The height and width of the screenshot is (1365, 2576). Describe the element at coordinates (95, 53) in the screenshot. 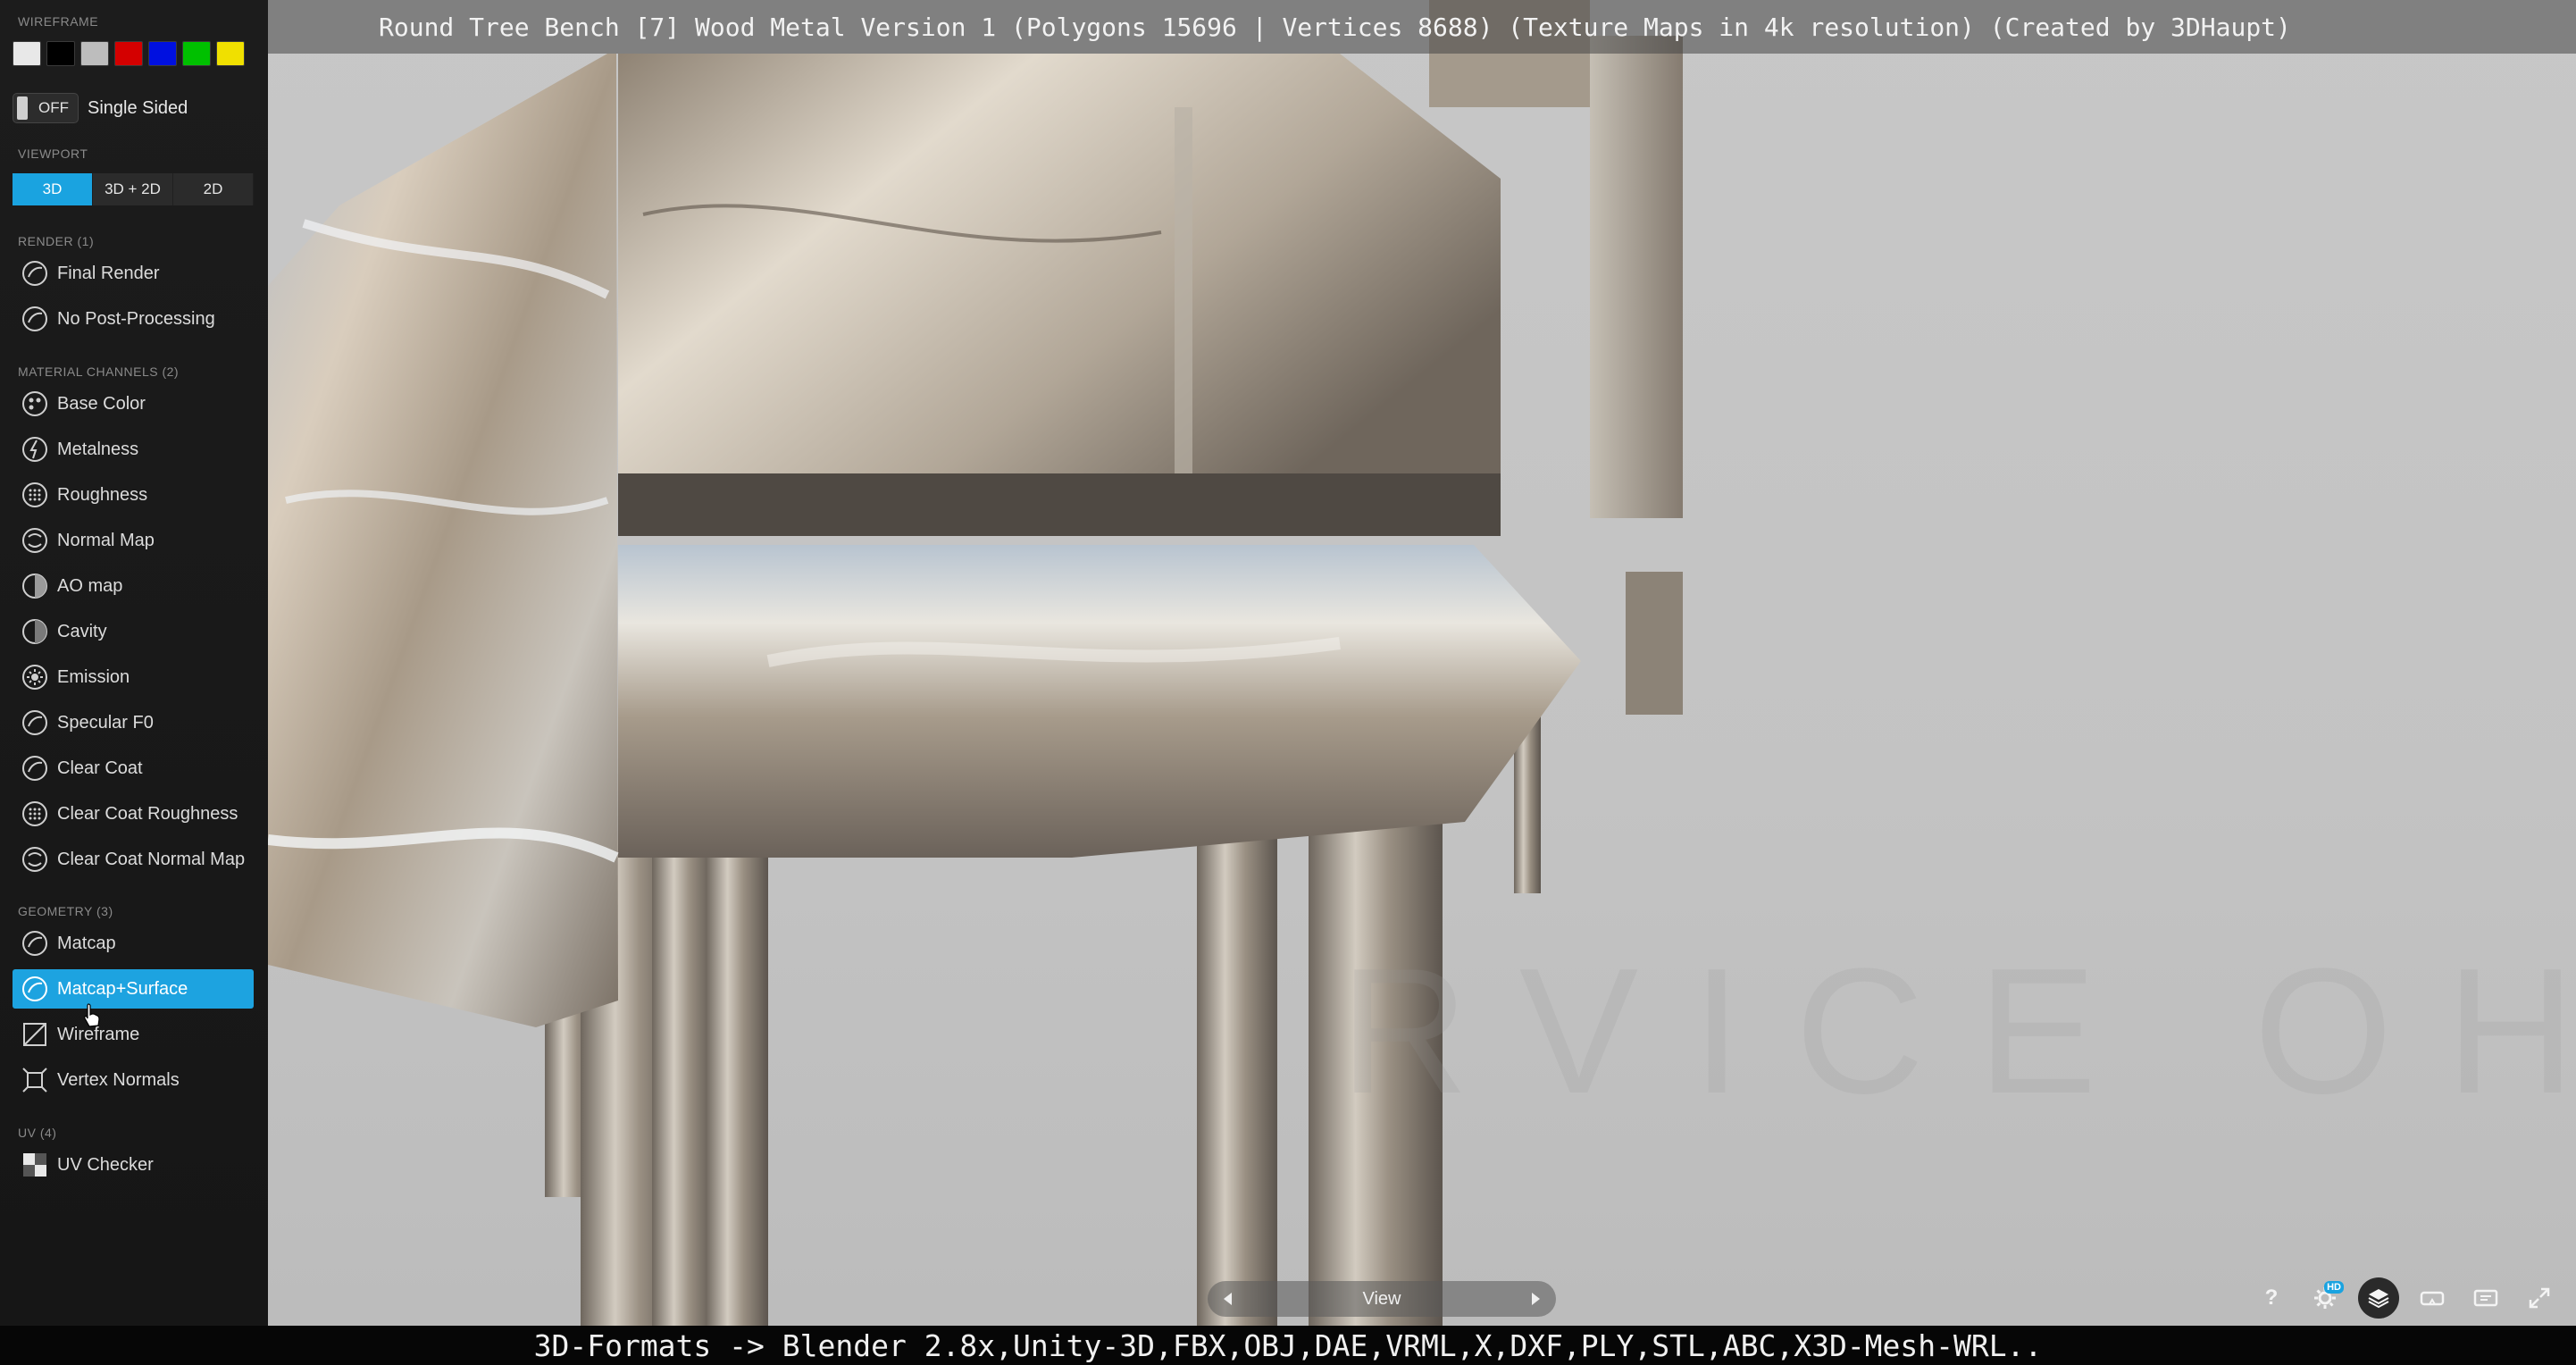

I see `wireframe-swatch-gray` at that location.